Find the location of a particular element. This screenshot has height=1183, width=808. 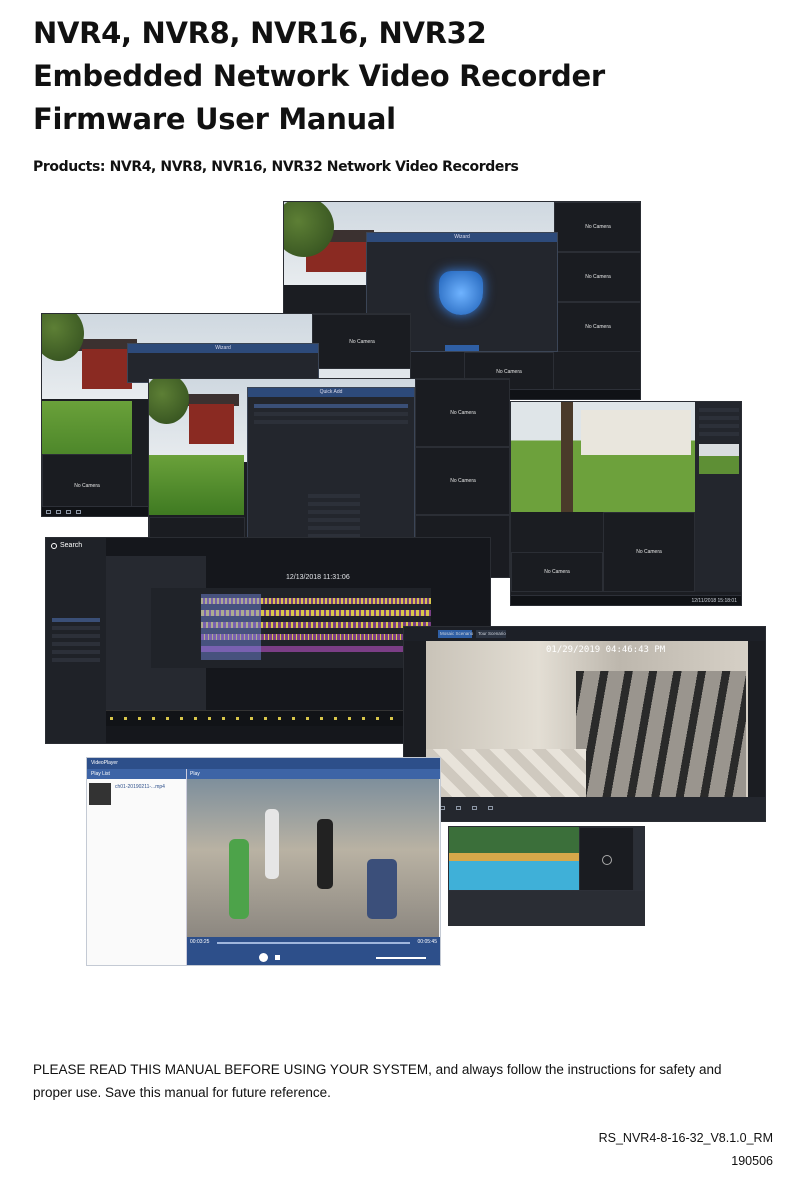

shield-icon is located at coordinates (461, 293).